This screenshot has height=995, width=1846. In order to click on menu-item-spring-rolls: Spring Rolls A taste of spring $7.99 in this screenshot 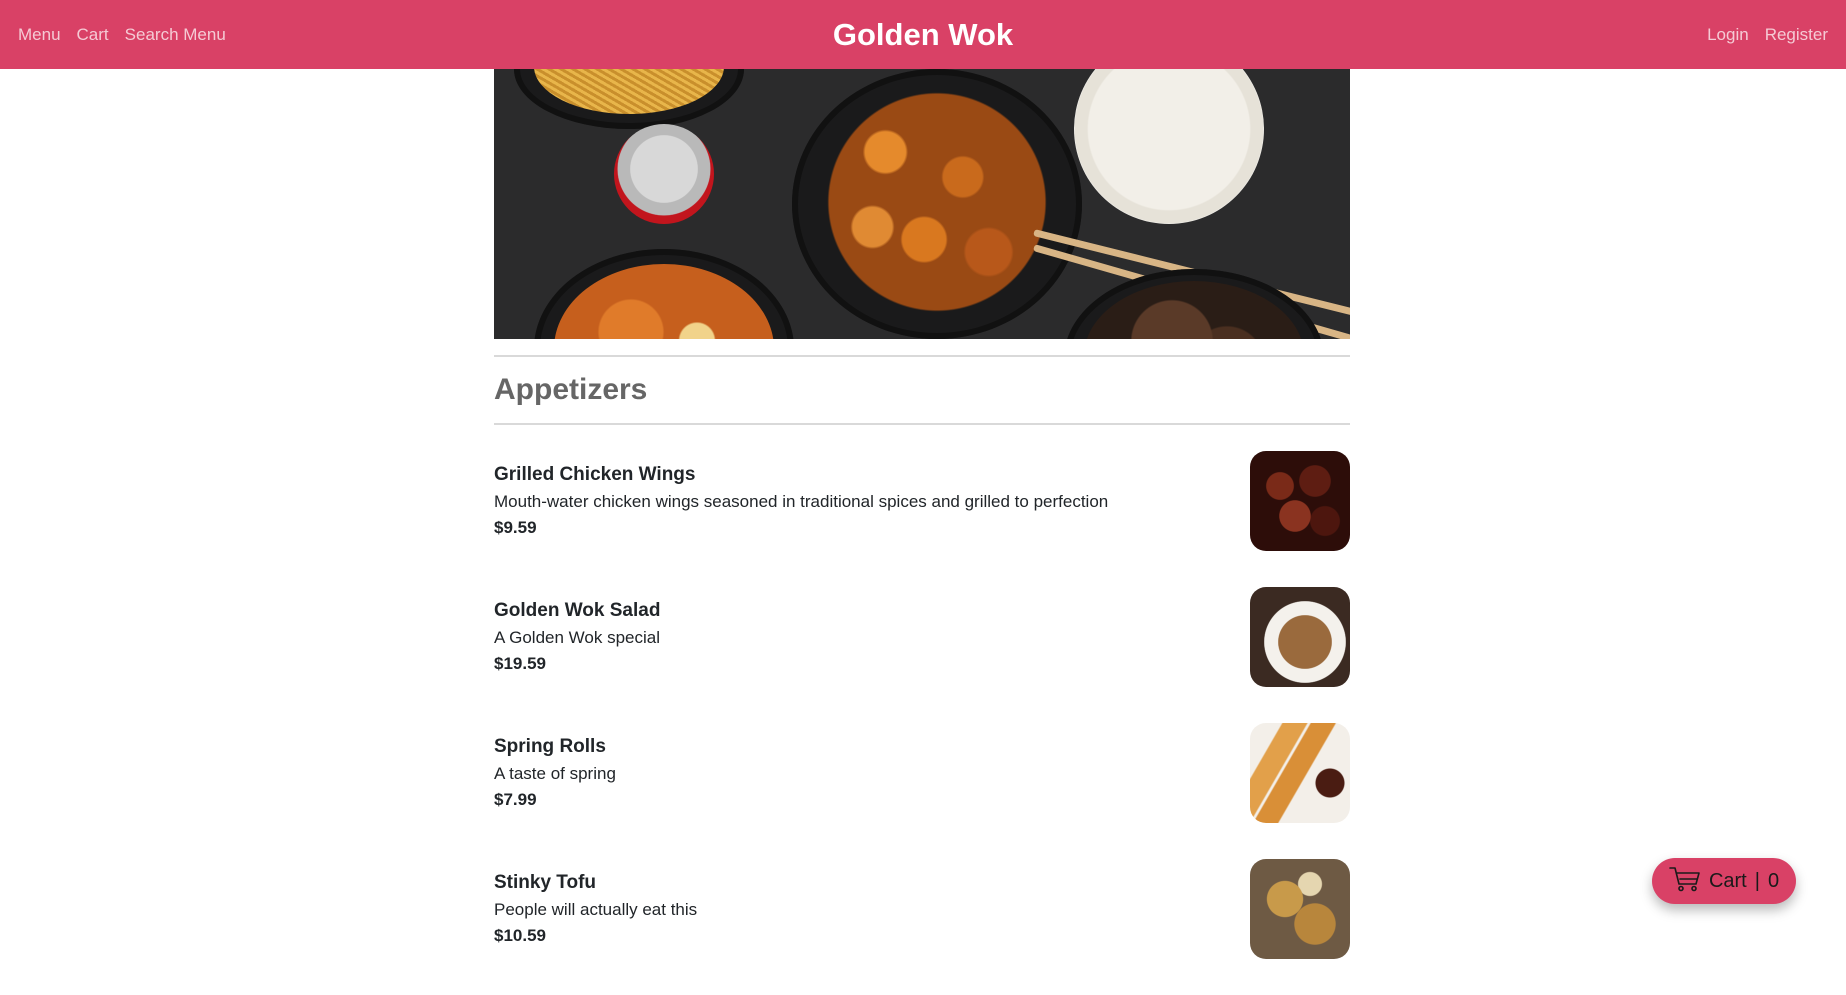, I will do `click(922, 773)`.